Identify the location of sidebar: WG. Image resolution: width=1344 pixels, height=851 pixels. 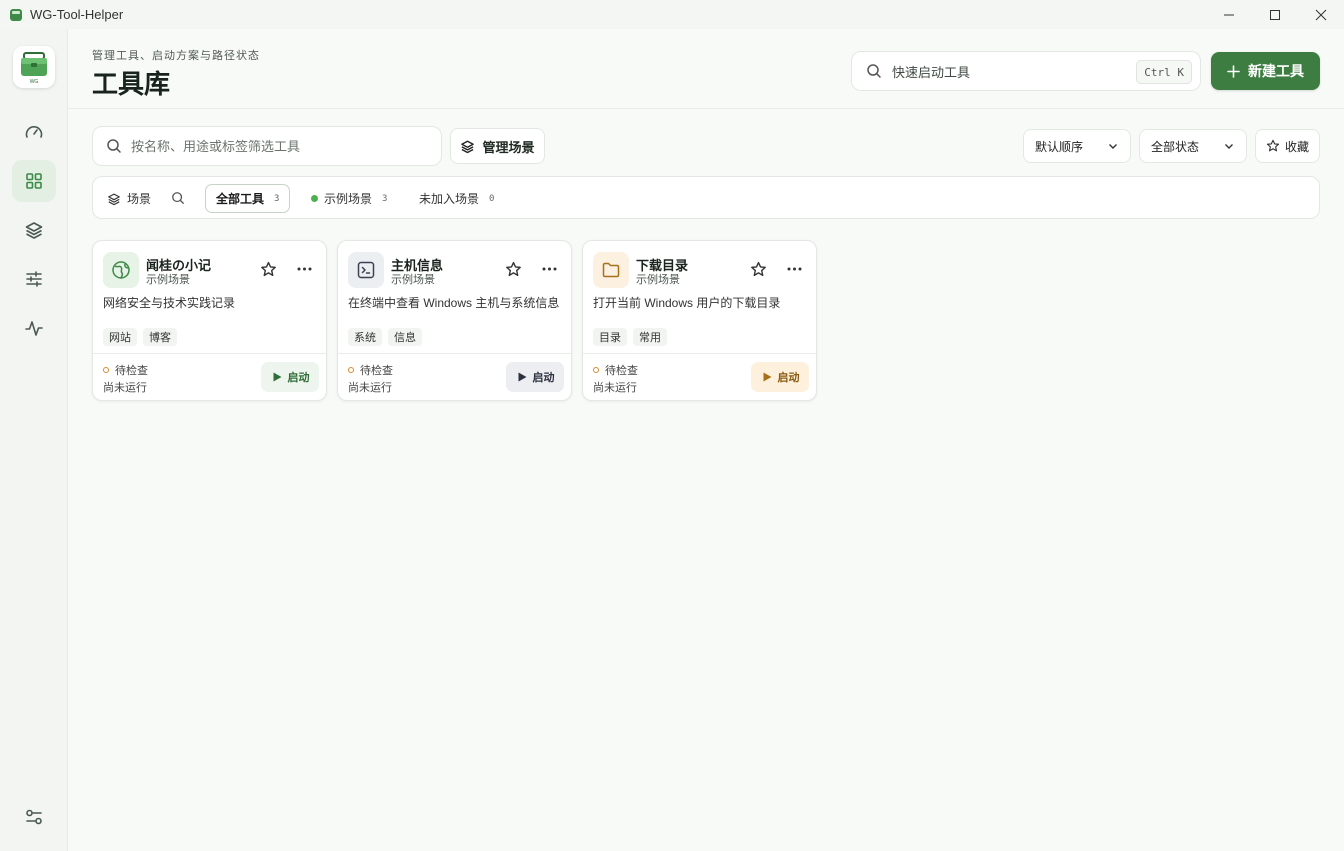
(34, 440).